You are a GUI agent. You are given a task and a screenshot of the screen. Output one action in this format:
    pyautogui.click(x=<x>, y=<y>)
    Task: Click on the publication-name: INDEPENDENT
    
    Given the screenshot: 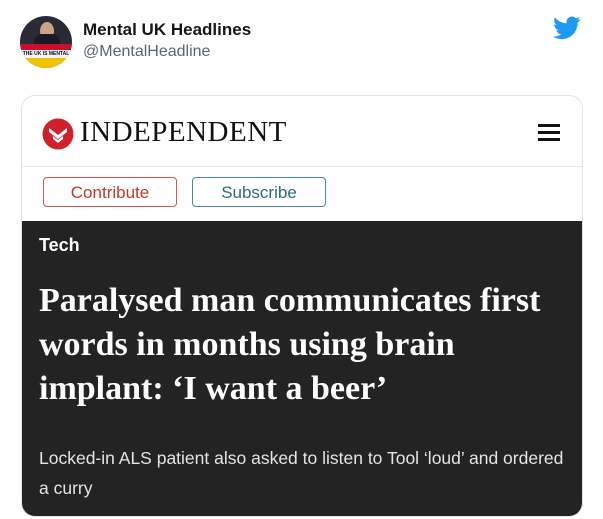 What is the action you would take?
    pyautogui.click(x=183, y=132)
    